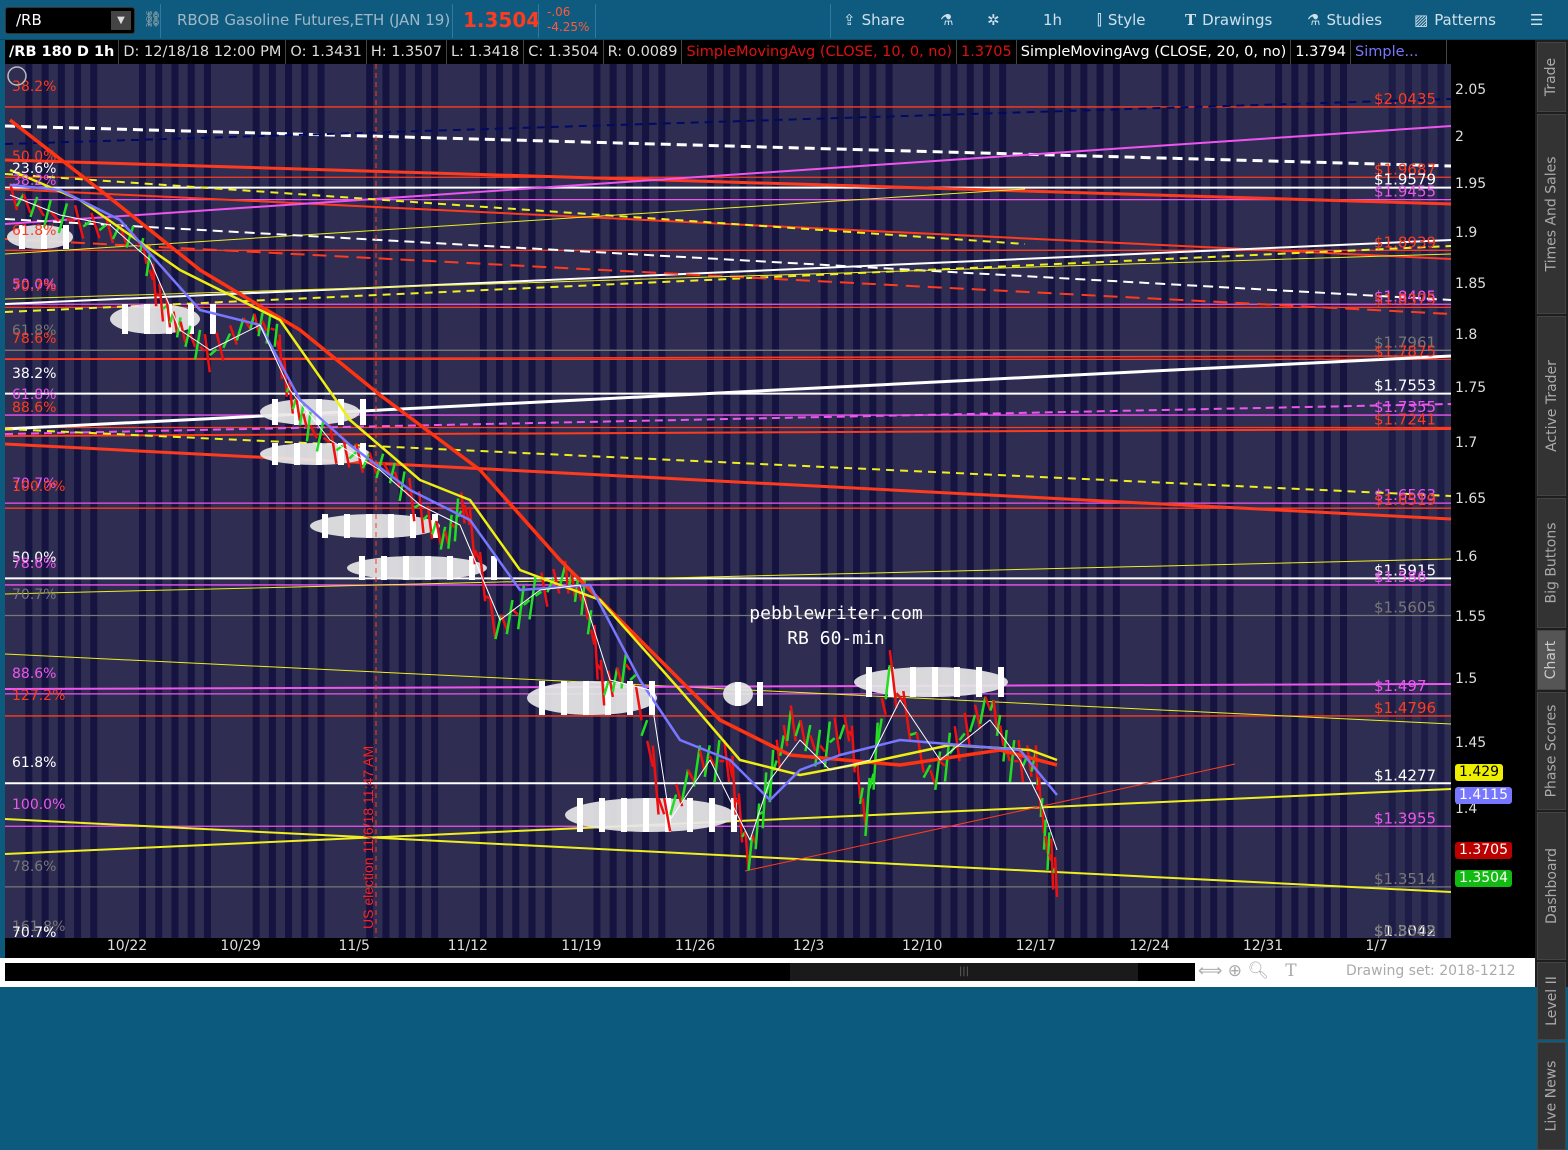 The image size is (1568, 1150). Describe the element at coordinates (1551, 77) in the screenshot. I see `sidebar-tab-trade: Trade` at that location.